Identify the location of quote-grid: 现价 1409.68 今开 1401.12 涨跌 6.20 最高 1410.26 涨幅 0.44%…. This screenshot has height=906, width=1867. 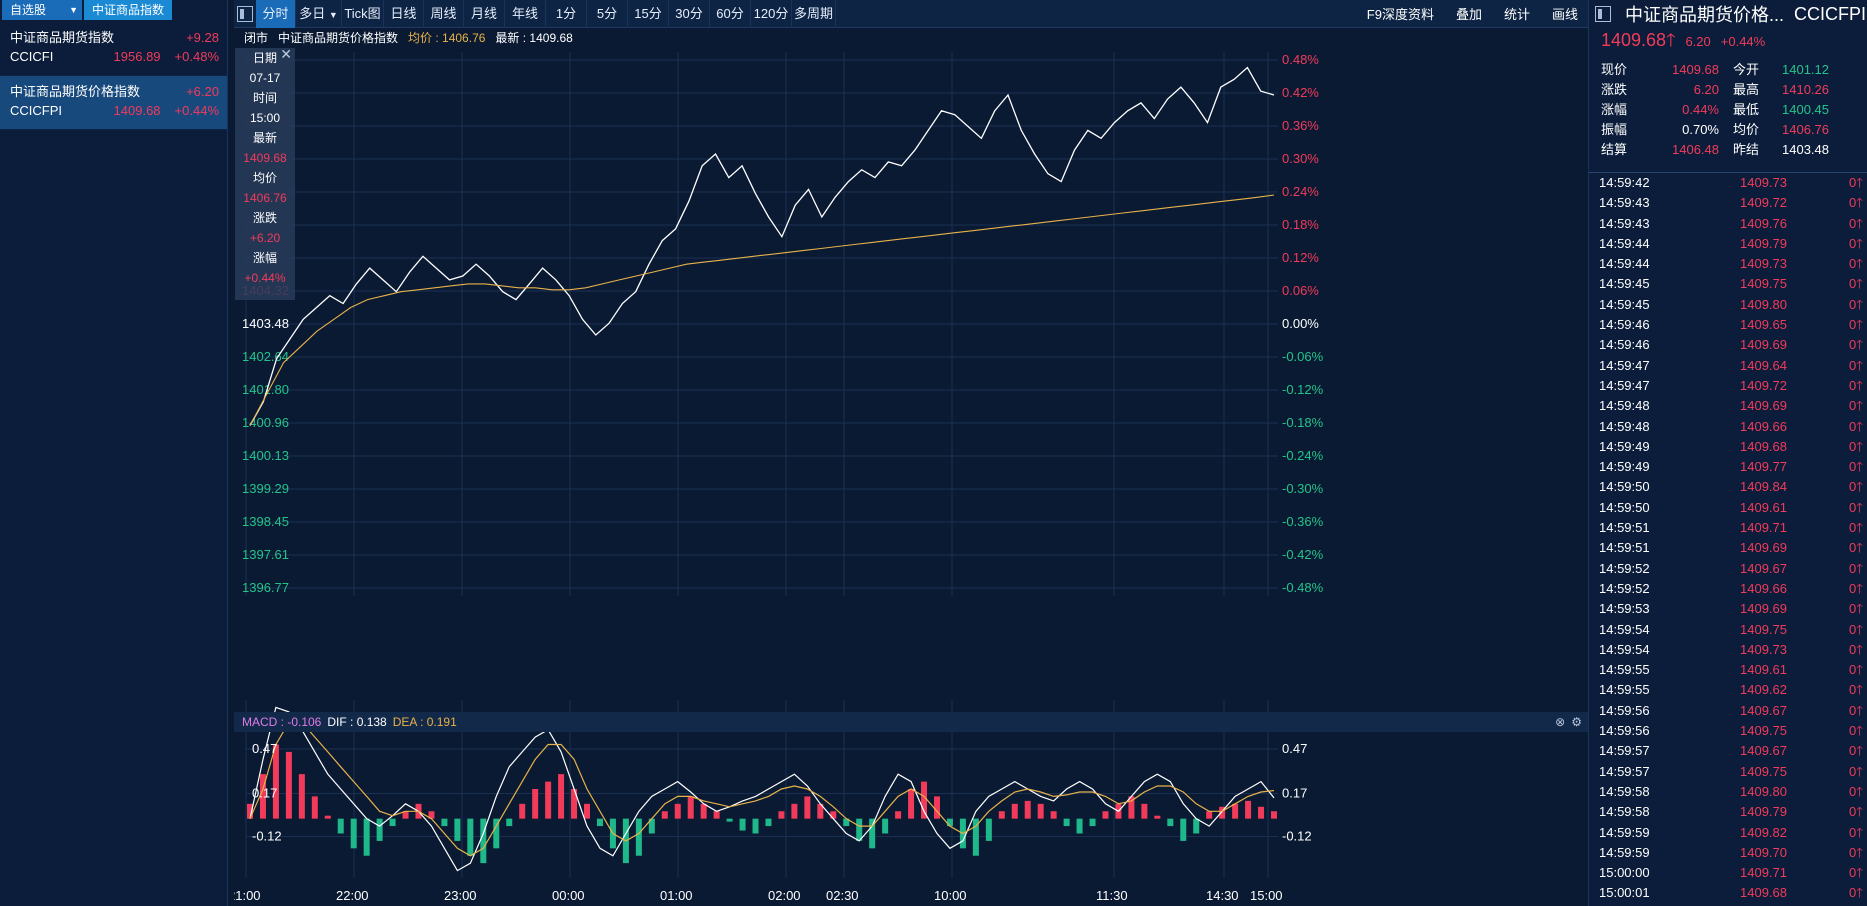
(1728, 110).